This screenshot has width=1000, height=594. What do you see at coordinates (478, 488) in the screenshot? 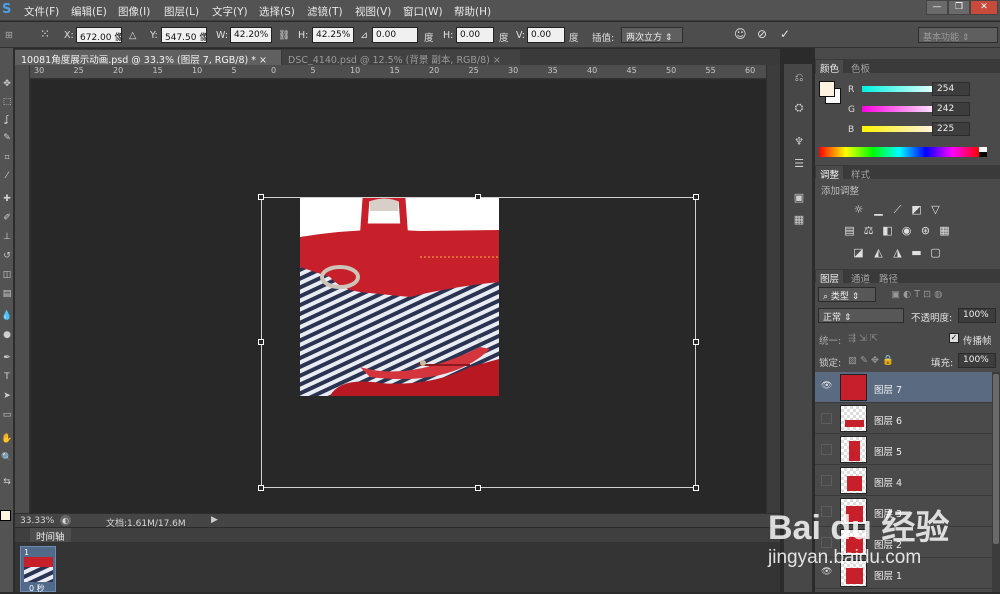
I see `transform-handle-bm` at bounding box center [478, 488].